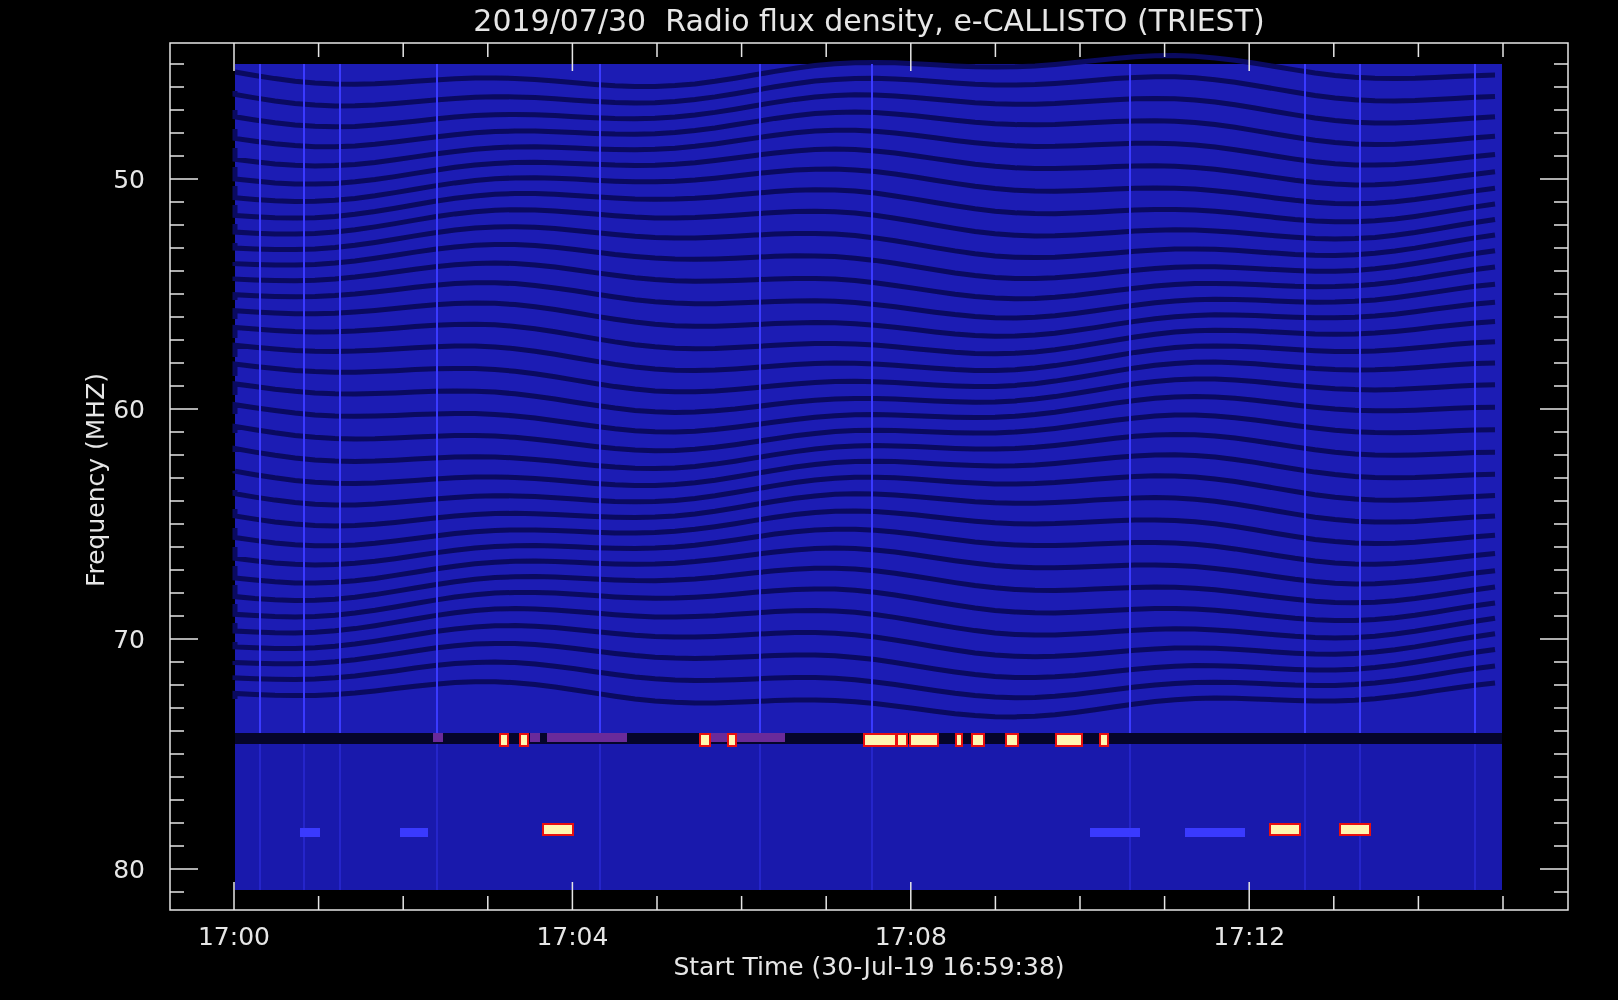  I want to click on tick-label: 70, so click(129, 639).